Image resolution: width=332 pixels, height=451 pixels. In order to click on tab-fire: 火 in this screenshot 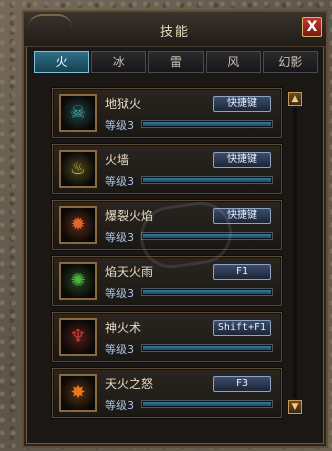, I will do `click(62, 62)`.